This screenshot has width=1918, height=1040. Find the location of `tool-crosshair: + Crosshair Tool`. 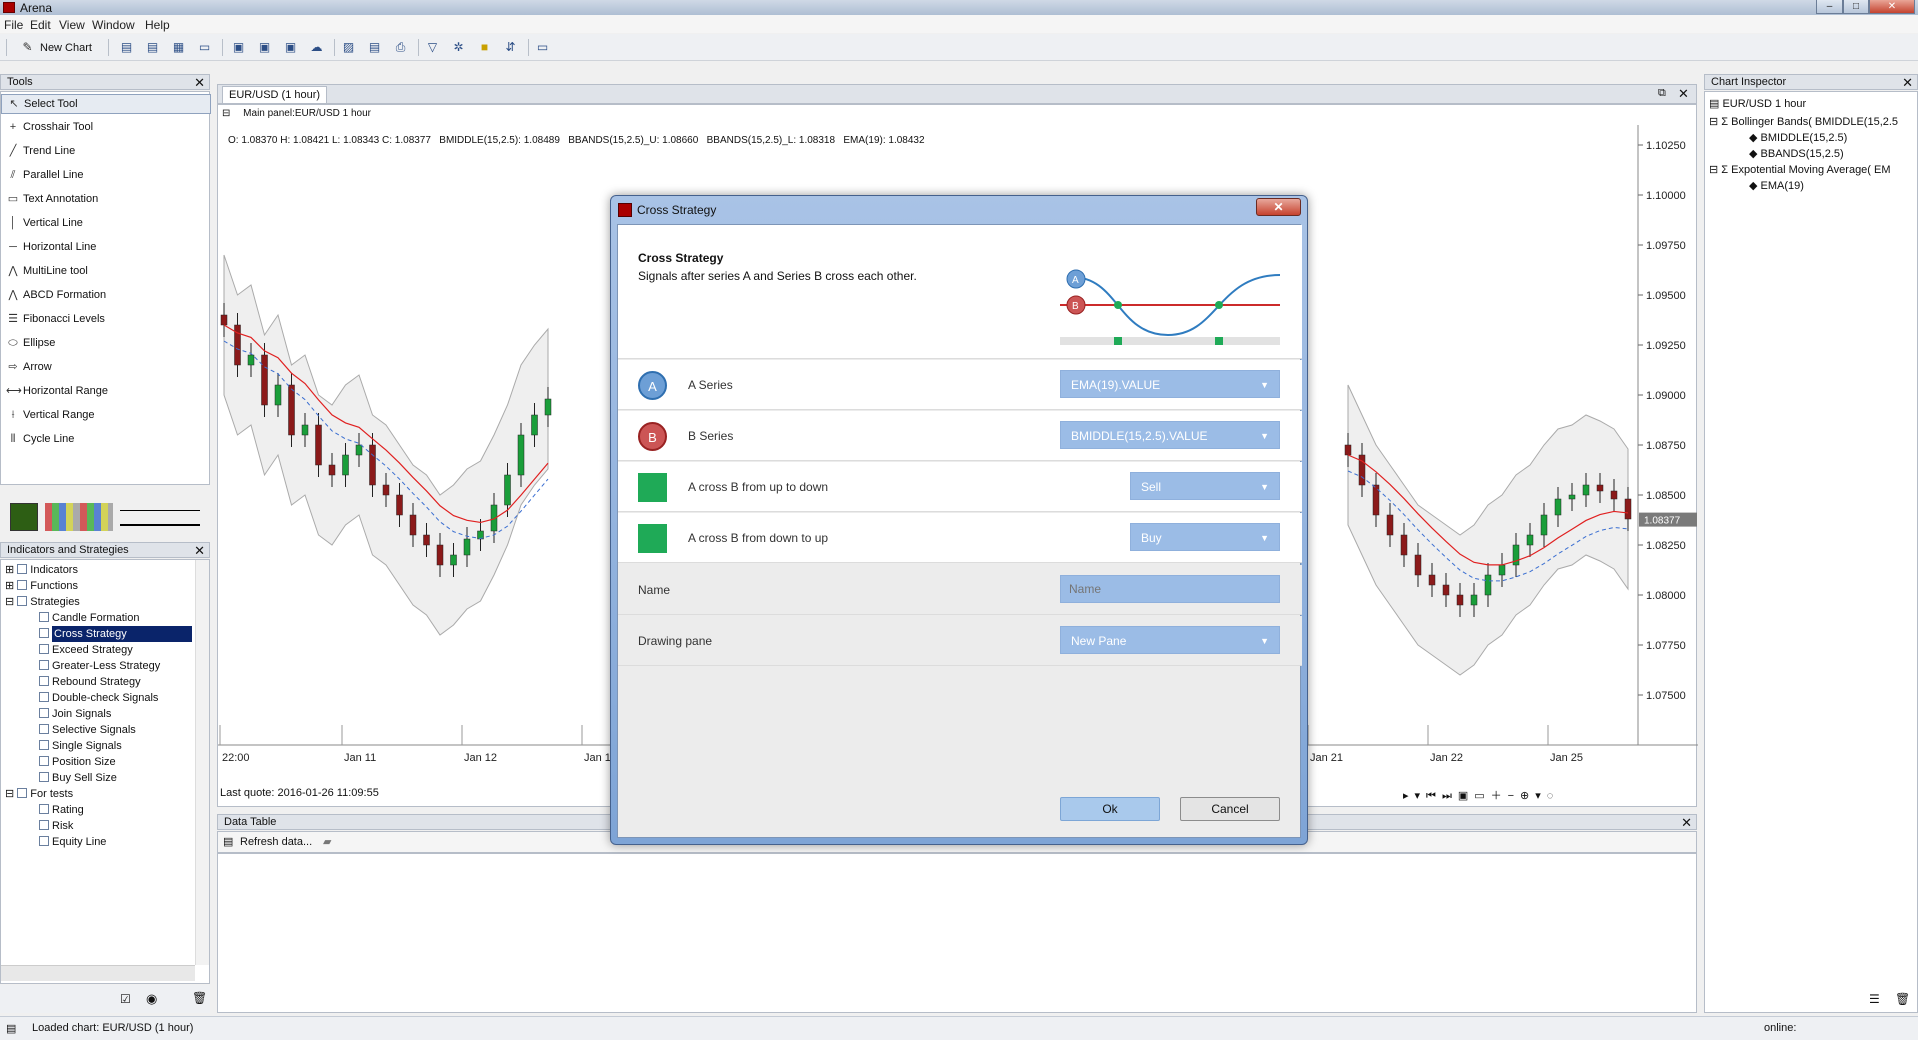

tool-crosshair: + Crosshair Tool is located at coordinates (106, 127).